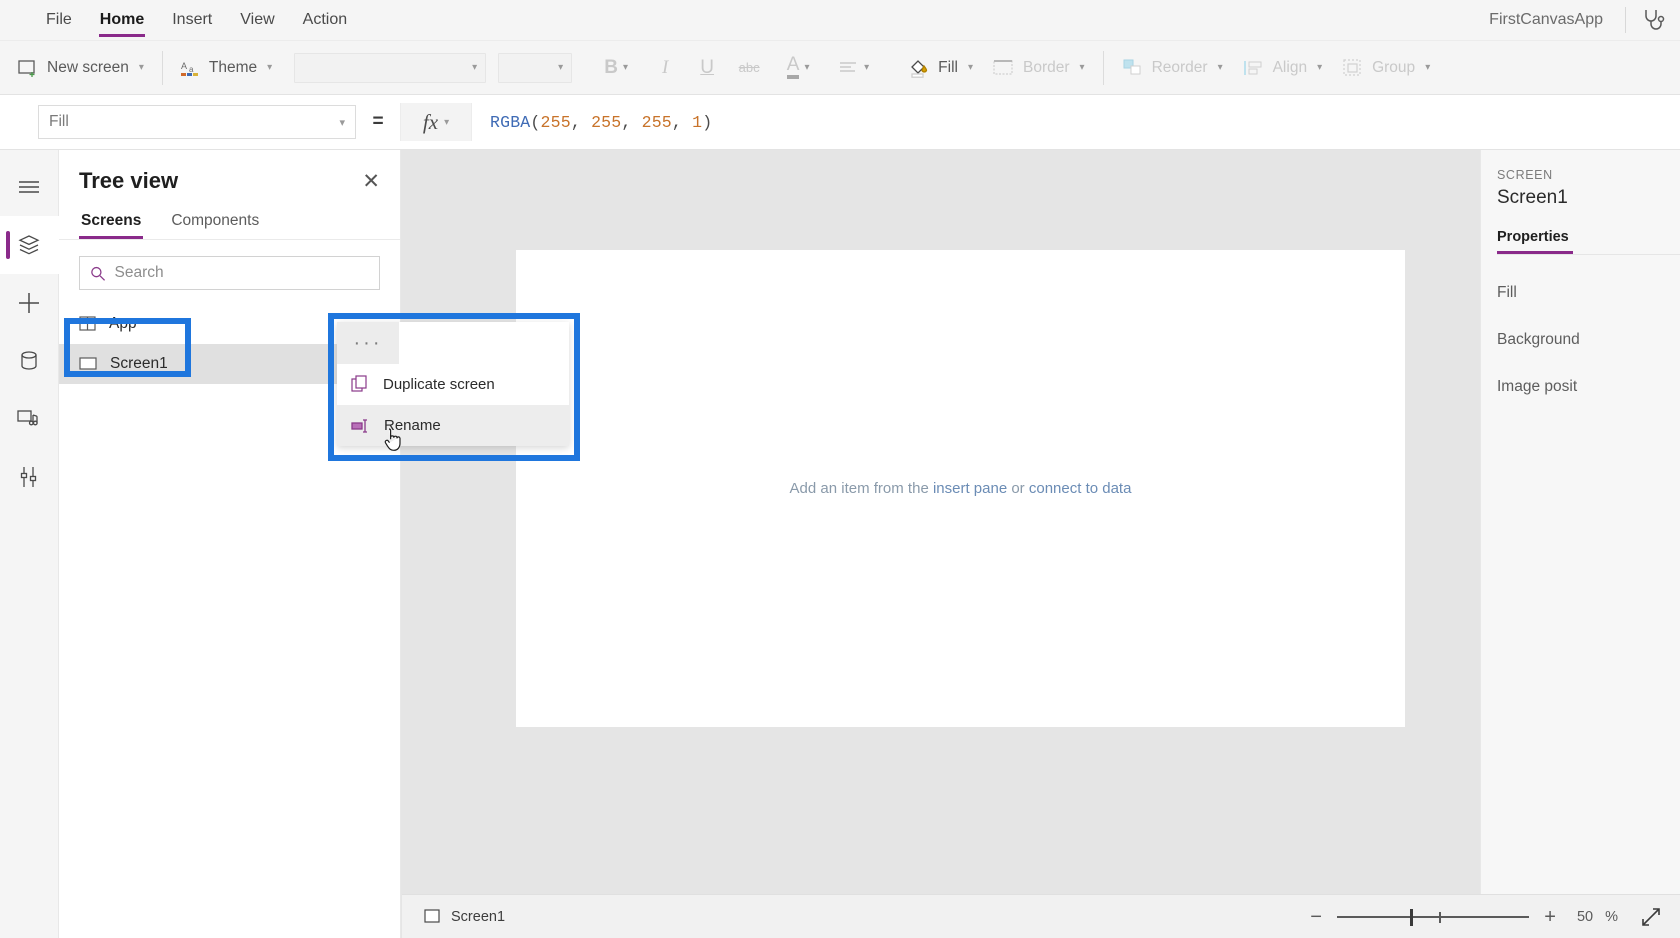 This screenshot has width=1680, height=938. Describe the element at coordinates (1412, 917) in the screenshot. I see `zoom-slider-thumb` at that location.